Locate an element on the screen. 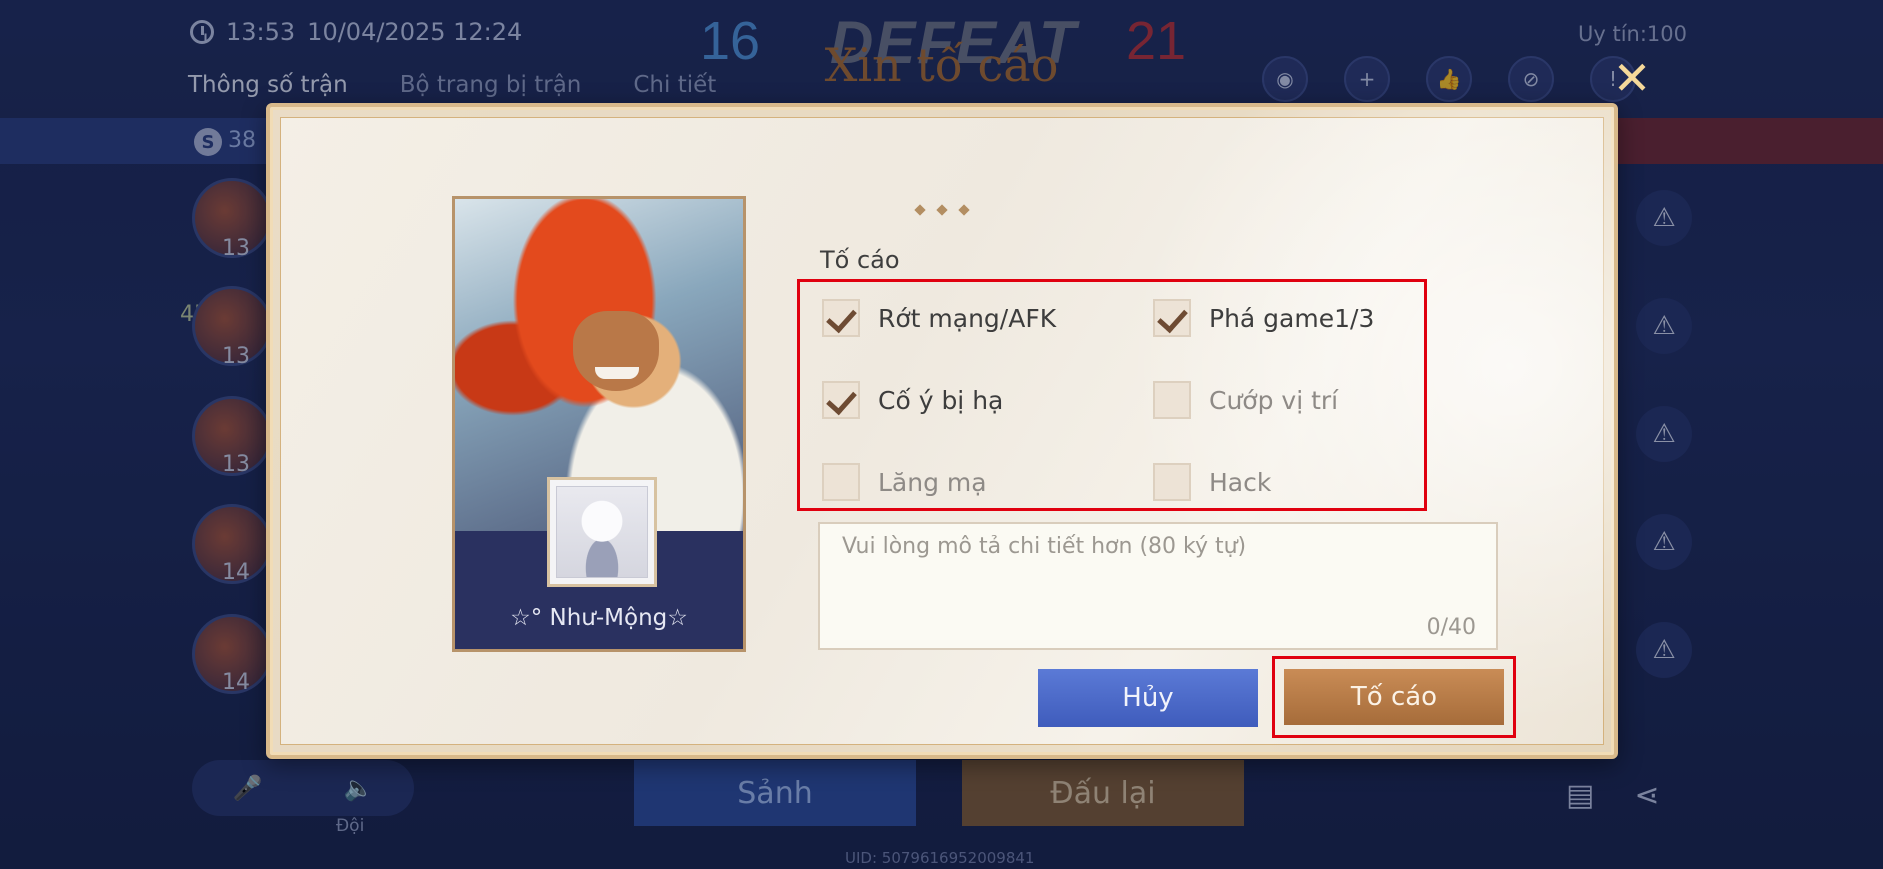  reason-label: Lăng mạ is located at coordinates (932, 482).